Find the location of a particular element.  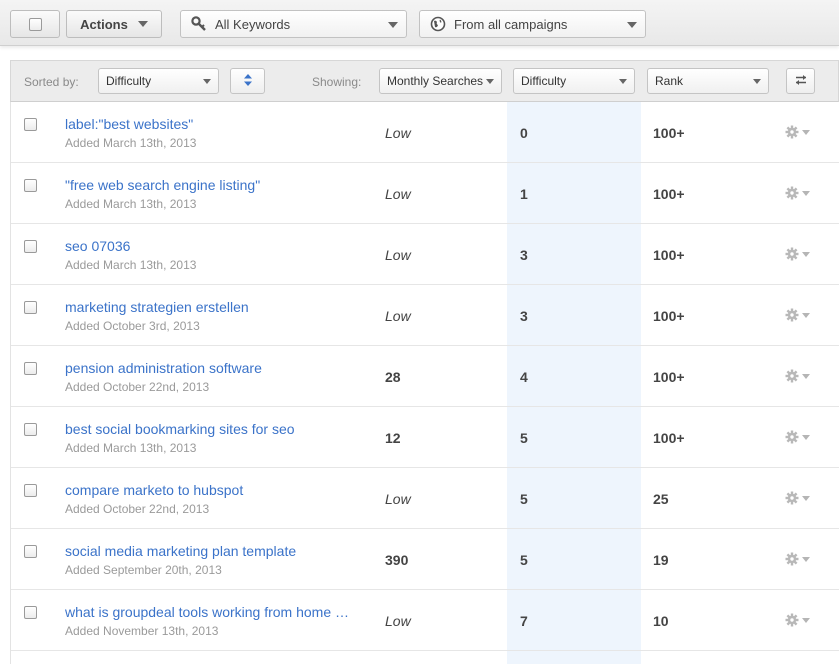

rank-value: 10 is located at coordinates (661, 621).